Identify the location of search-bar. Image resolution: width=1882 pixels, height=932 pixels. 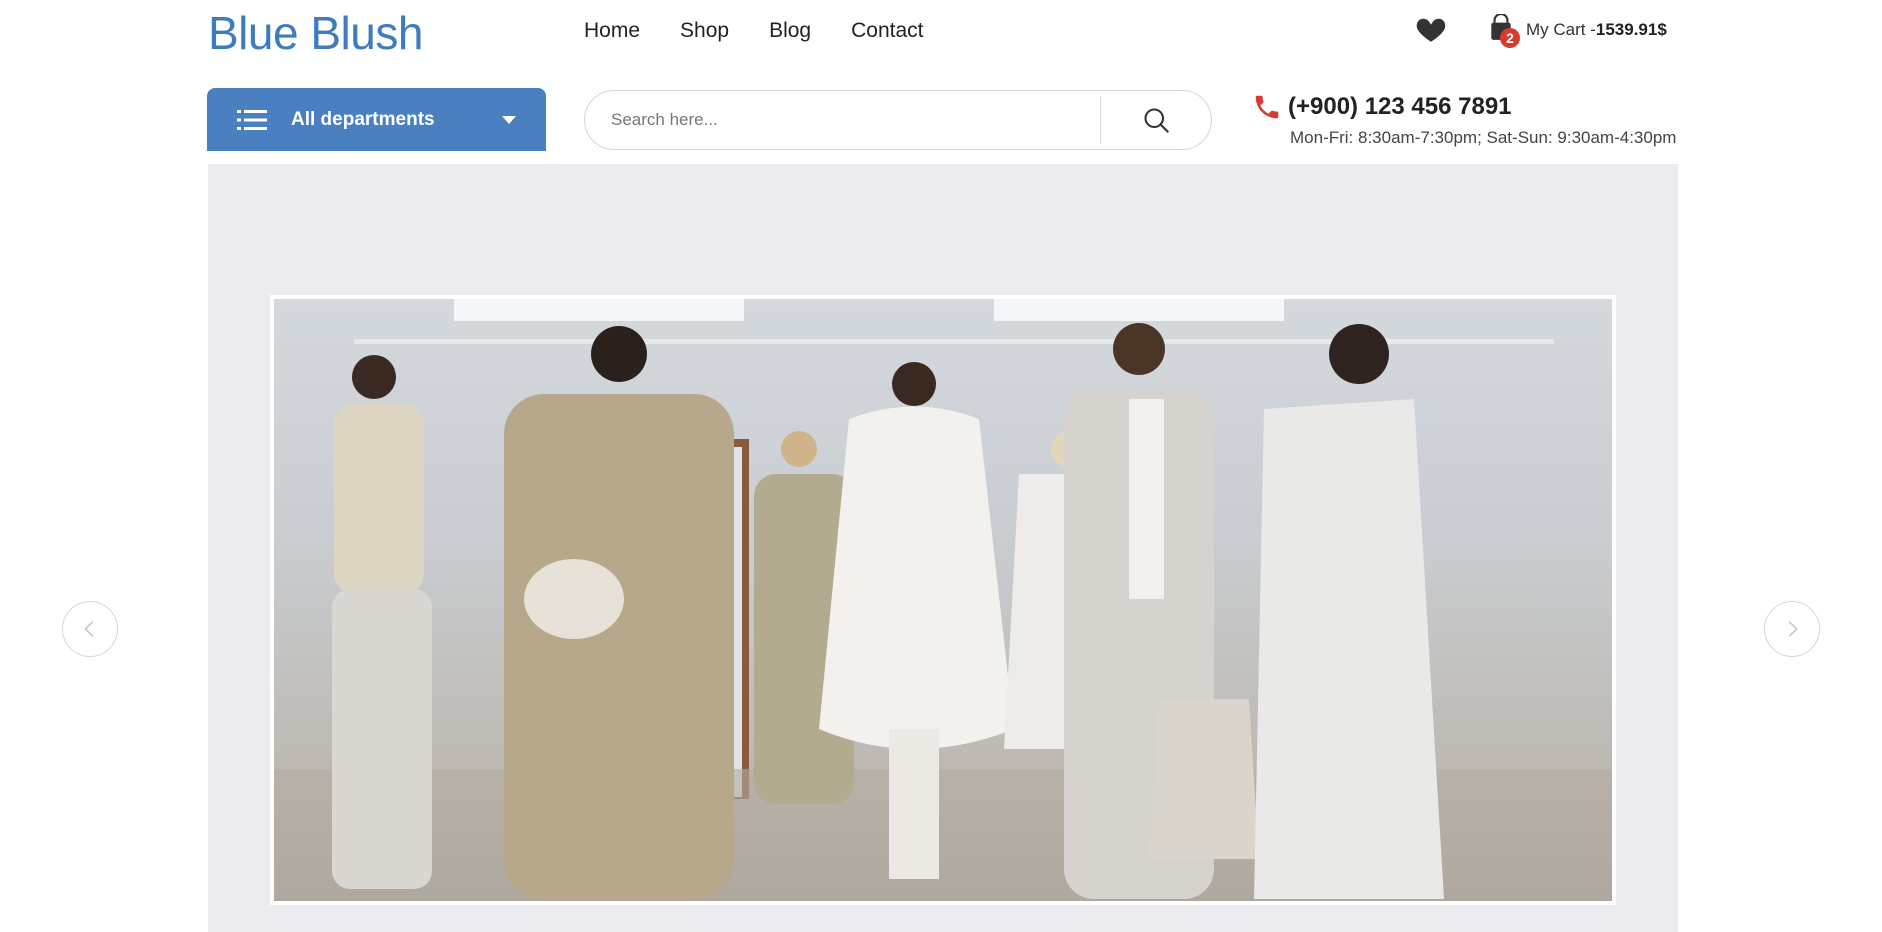
(898, 120).